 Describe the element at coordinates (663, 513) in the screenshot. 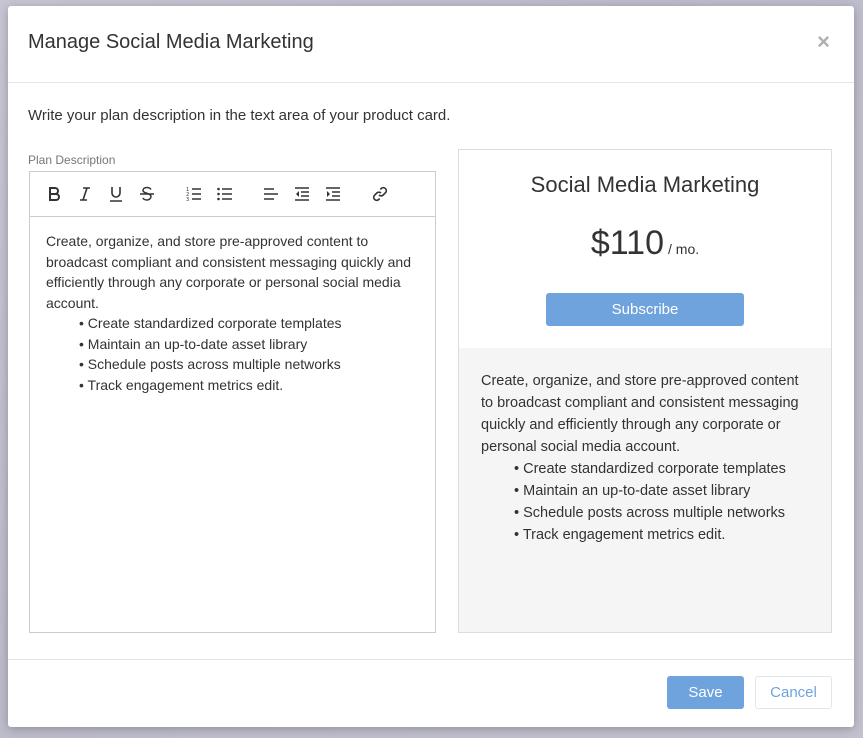

I see `card-bullet-item: Schedule posts across multiple networks` at that location.